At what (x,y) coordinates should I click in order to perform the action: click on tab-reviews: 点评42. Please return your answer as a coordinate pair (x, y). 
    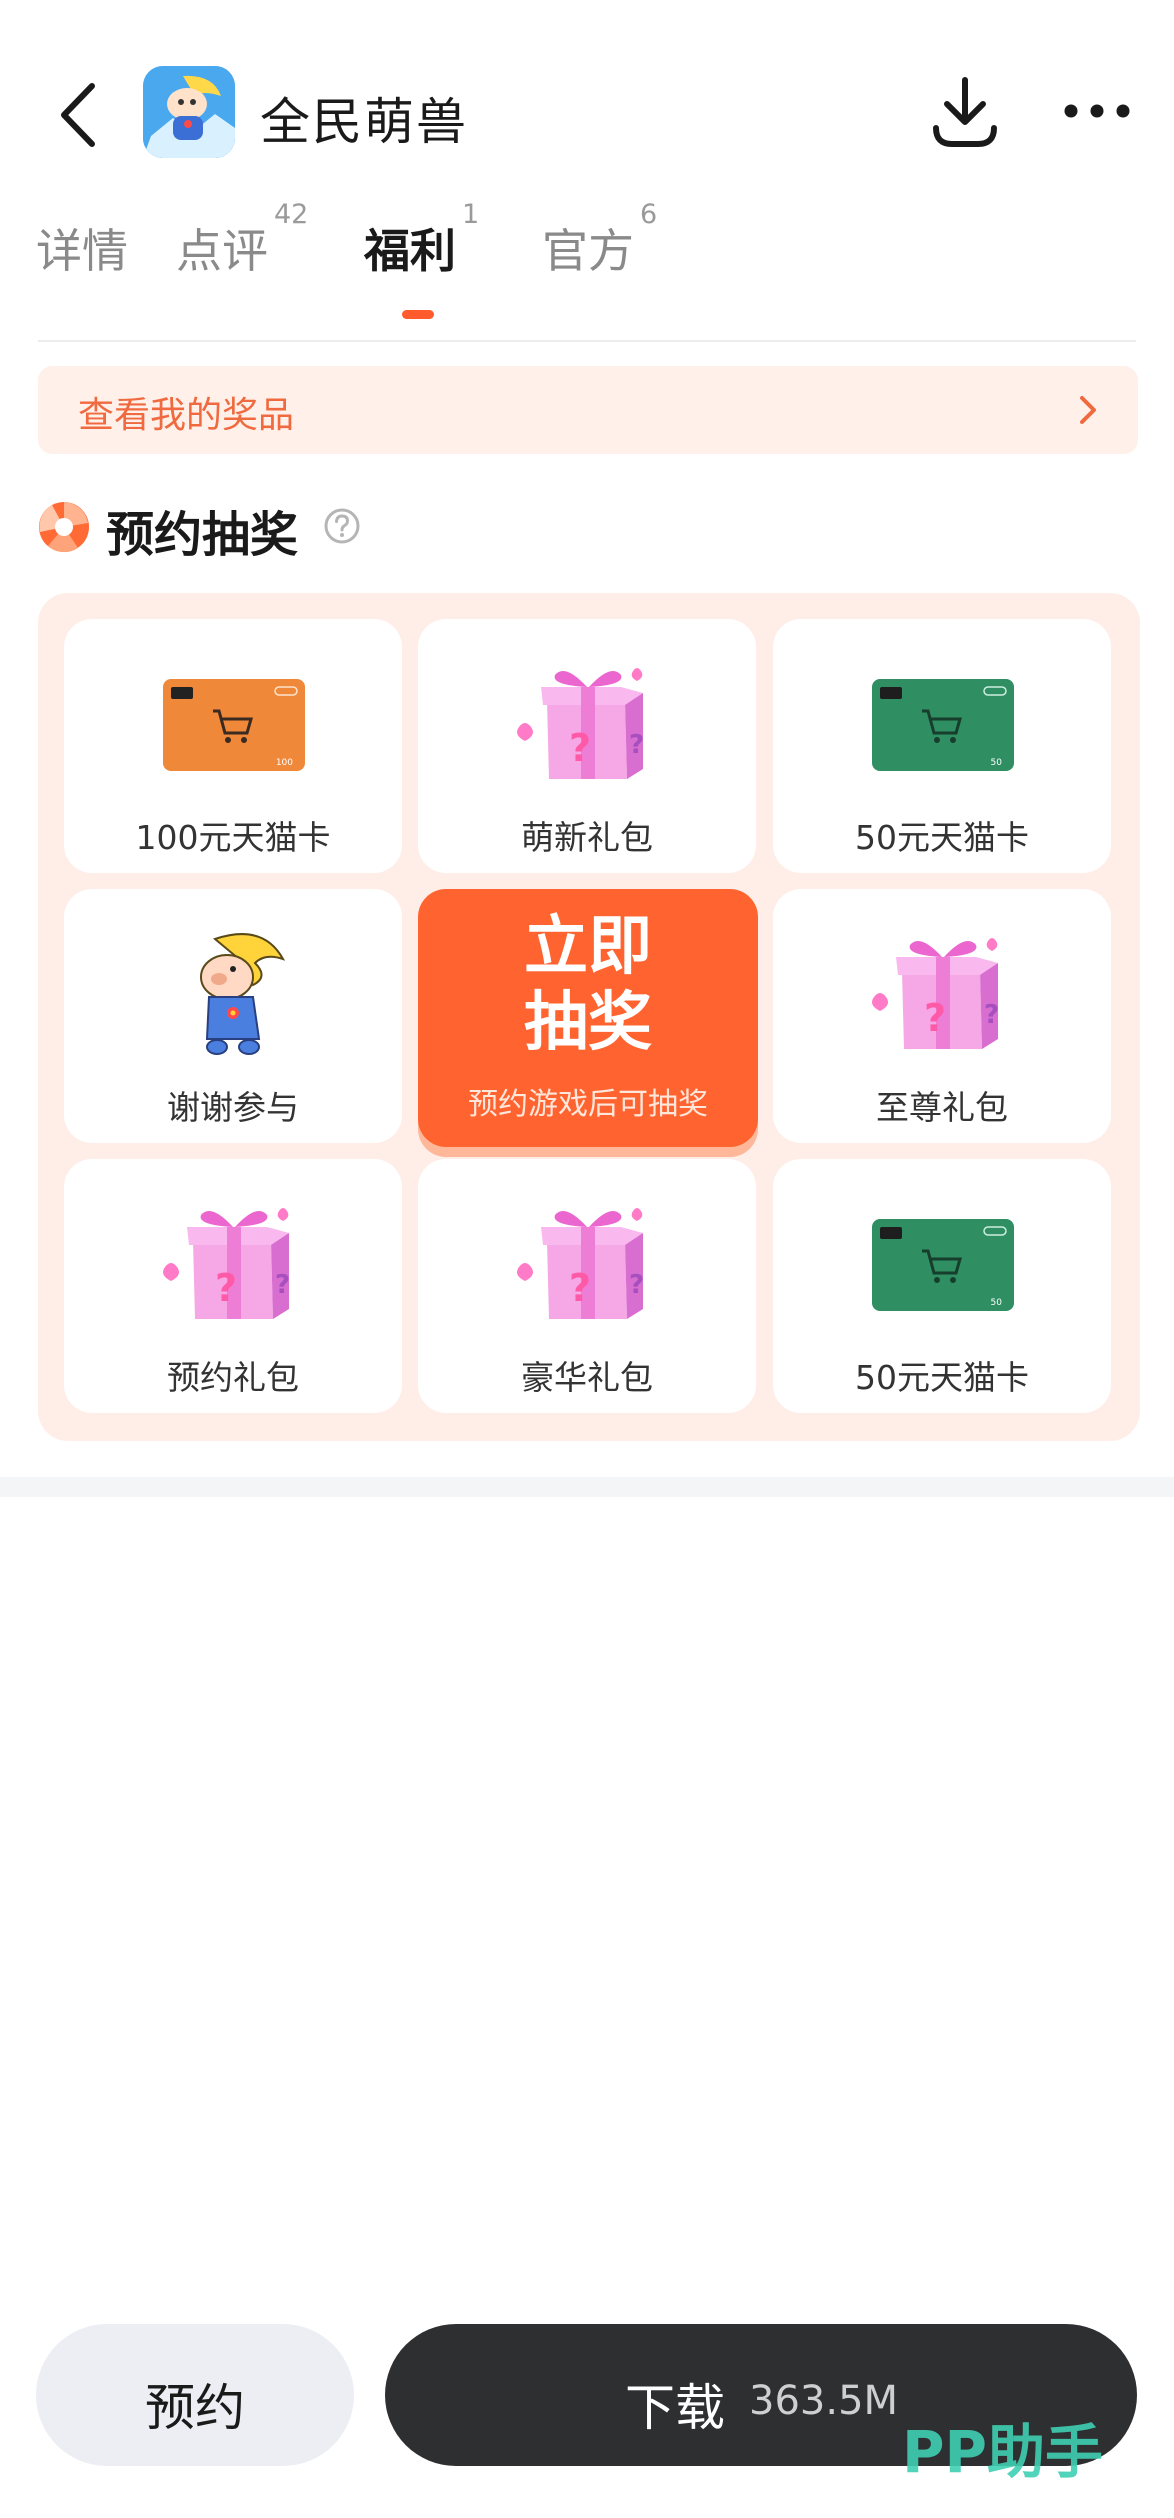
    Looking at the image, I should click on (242, 240).